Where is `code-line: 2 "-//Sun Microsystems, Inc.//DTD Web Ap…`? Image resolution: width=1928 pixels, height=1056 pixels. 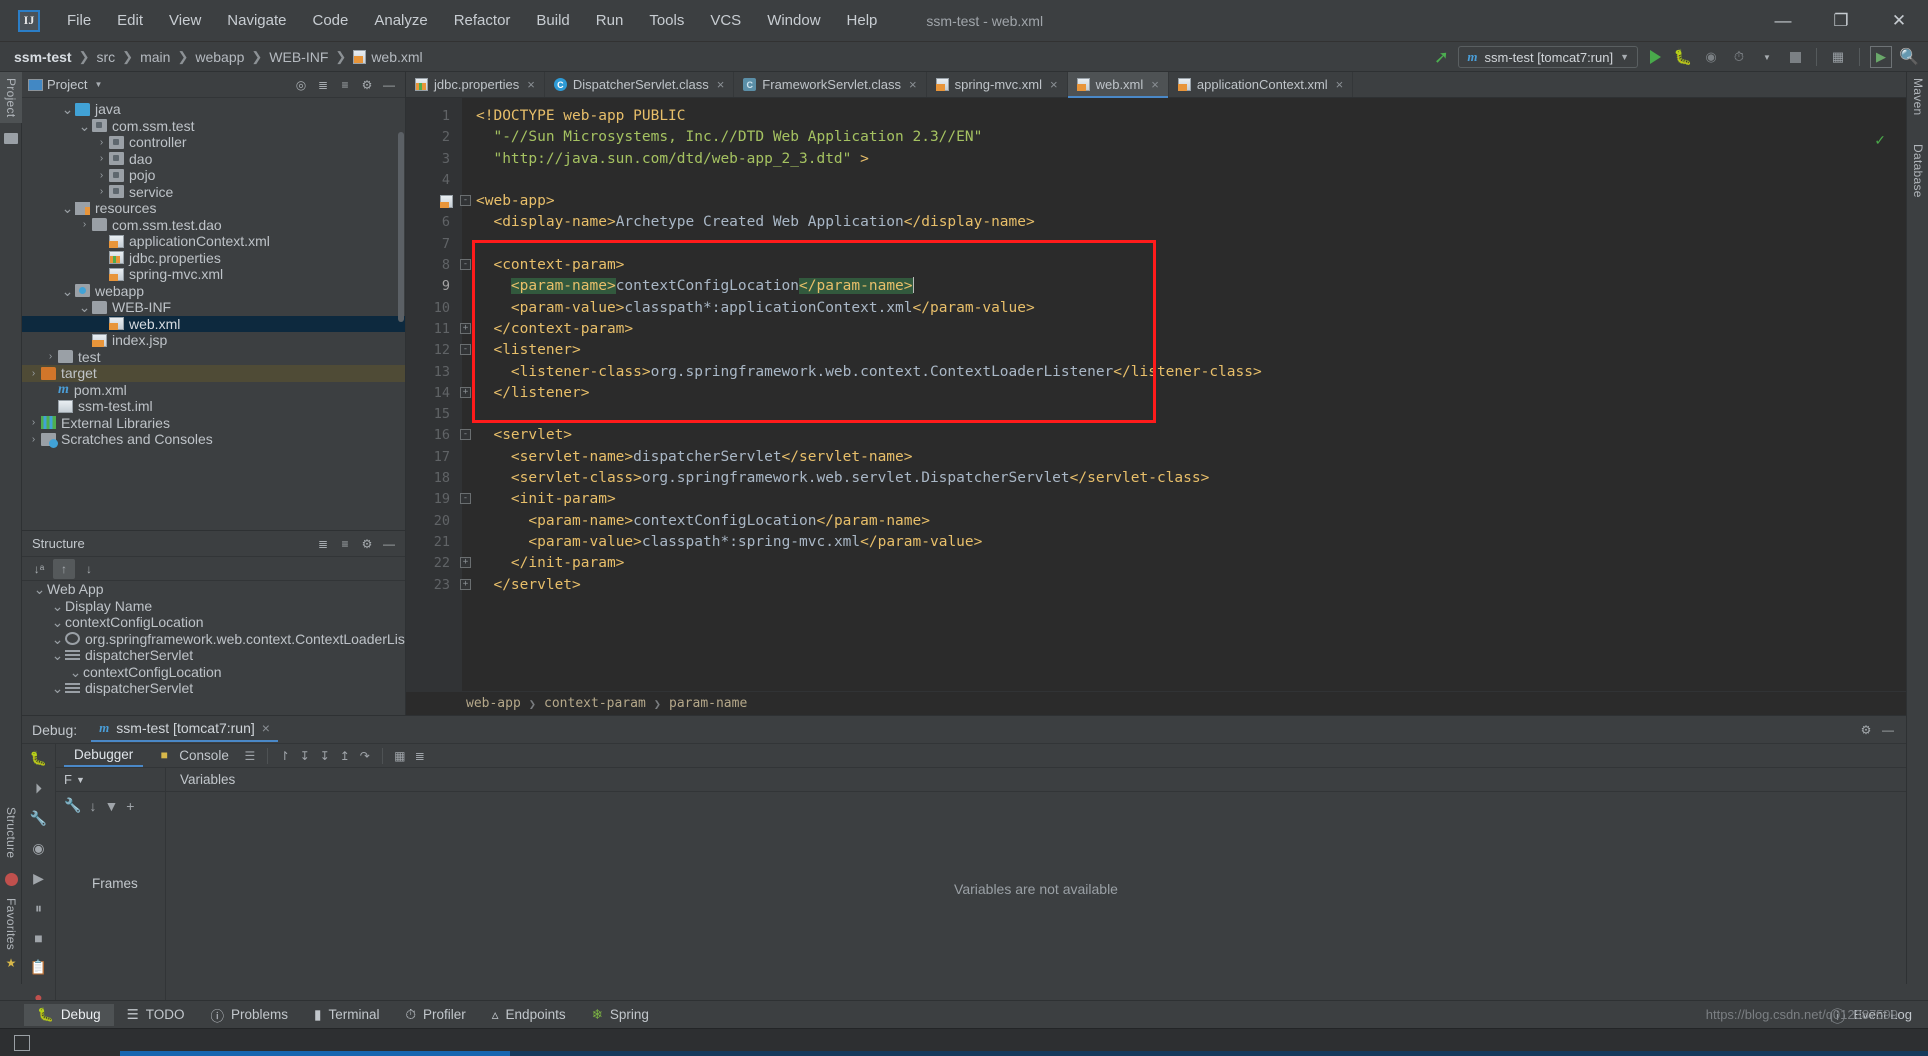
code-line: 2 "-//Sun Microsystems, Inc.//DTD Web Ap… is located at coordinates (1156, 137).